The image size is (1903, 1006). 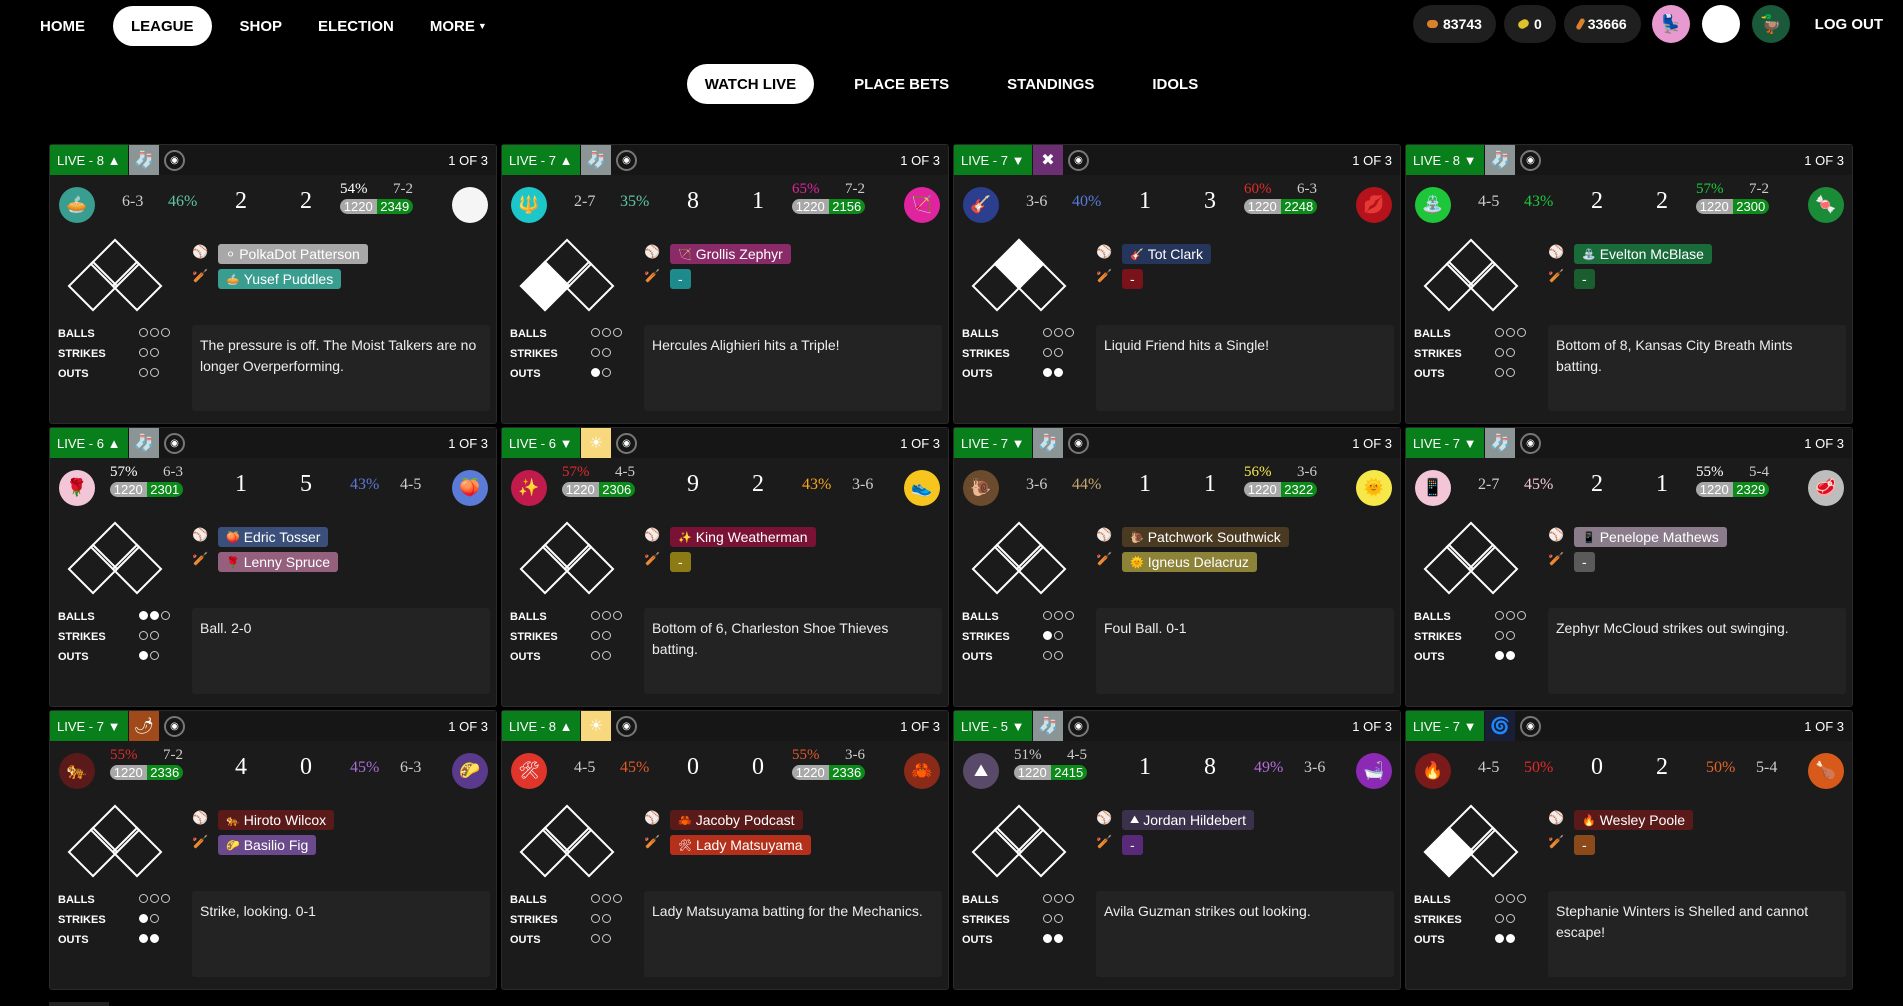 What do you see at coordinates (1188, 820) in the screenshot?
I see `pitcher-tag: ⛰ Jordan Hildebert` at bounding box center [1188, 820].